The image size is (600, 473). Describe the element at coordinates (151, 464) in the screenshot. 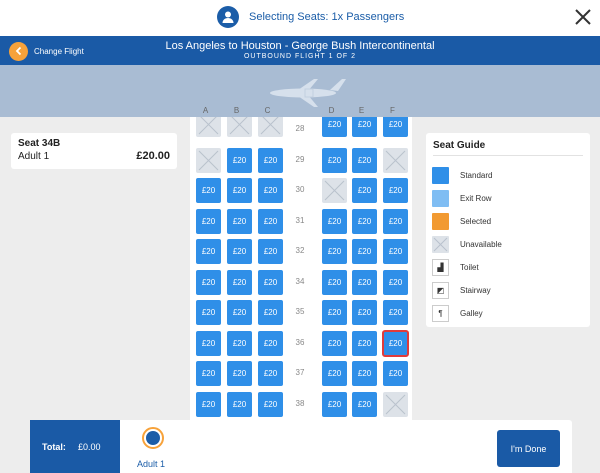

I see `passenger-name: Adult 1` at that location.